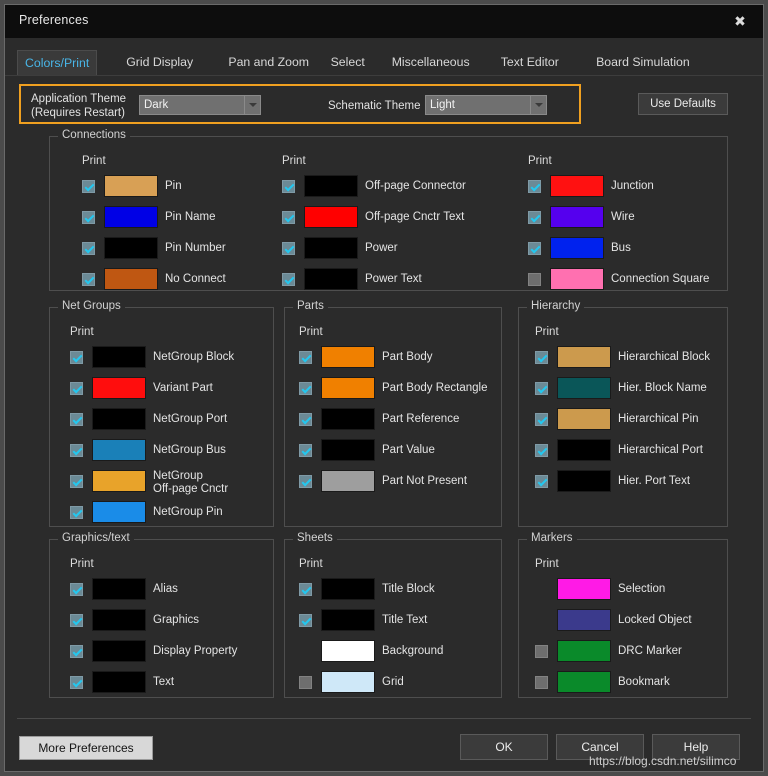 This screenshot has width=768, height=776. What do you see at coordinates (584, 419) in the screenshot?
I see `color-swatch-hierarchical-pin` at bounding box center [584, 419].